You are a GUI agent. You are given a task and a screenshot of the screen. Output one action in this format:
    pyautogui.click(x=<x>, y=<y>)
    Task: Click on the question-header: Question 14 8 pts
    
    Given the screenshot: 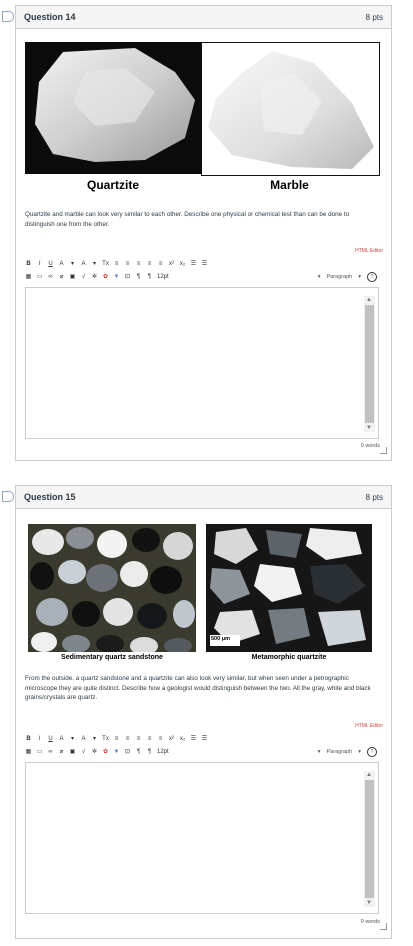 What is the action you would take?
    pyautogui.click(x=203, y=17)
    